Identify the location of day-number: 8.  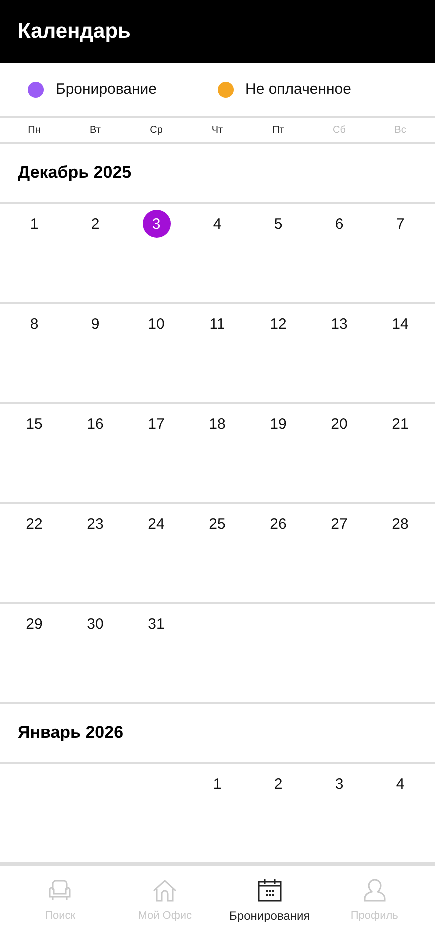
(34, 324).